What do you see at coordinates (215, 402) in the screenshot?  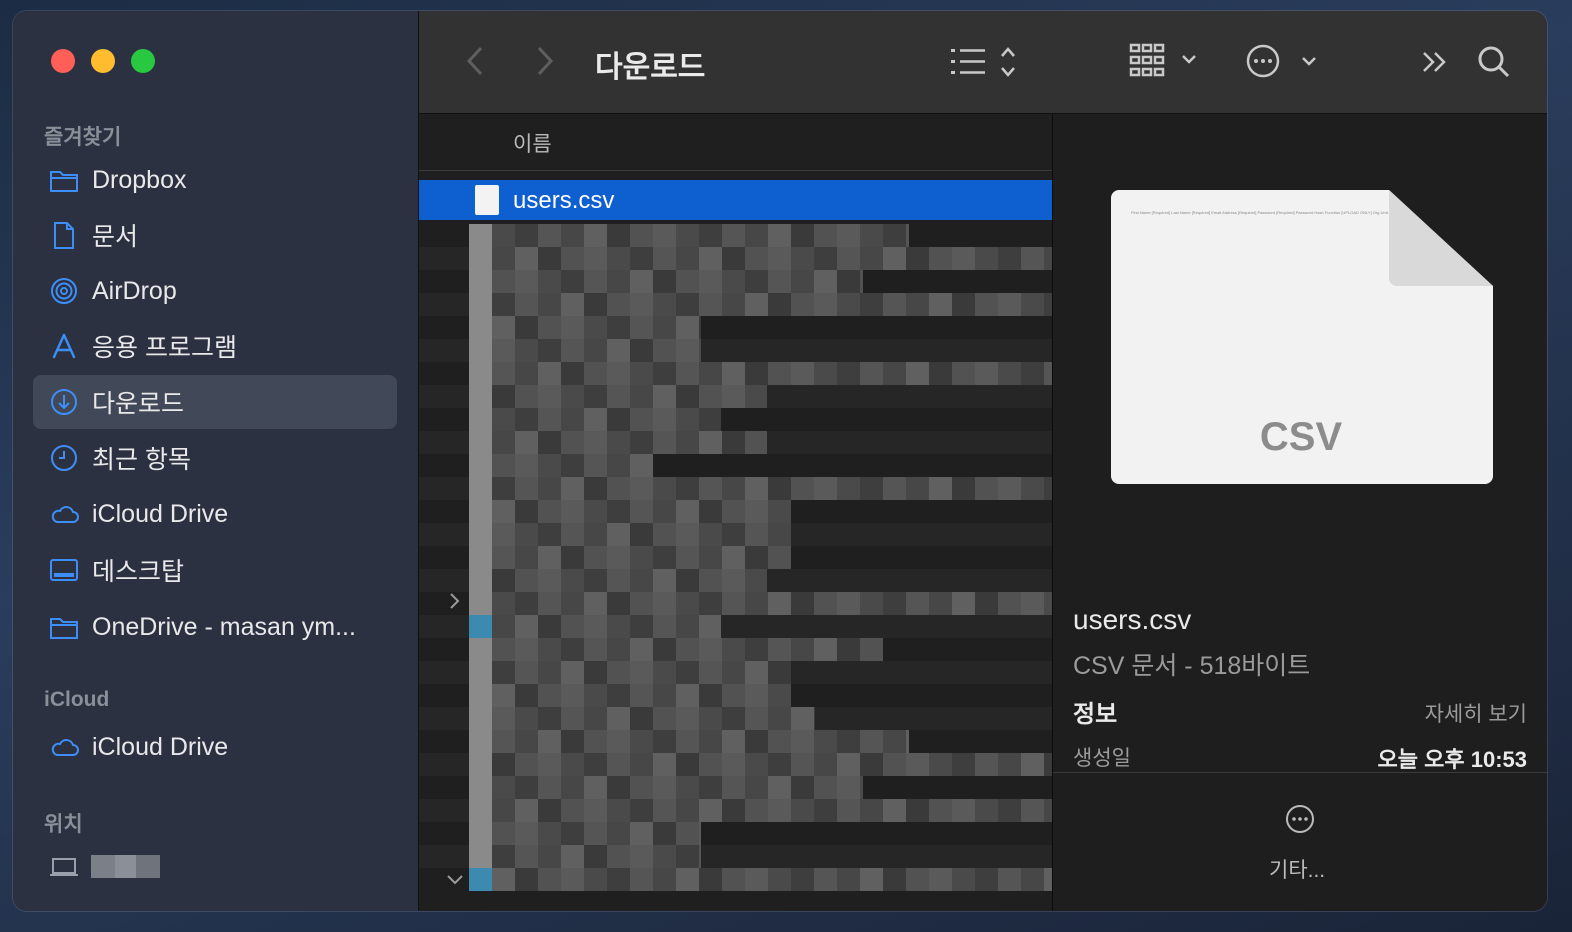 I see `sidebar-item-downloads: 다운로드` at bounding box center [215, 402].